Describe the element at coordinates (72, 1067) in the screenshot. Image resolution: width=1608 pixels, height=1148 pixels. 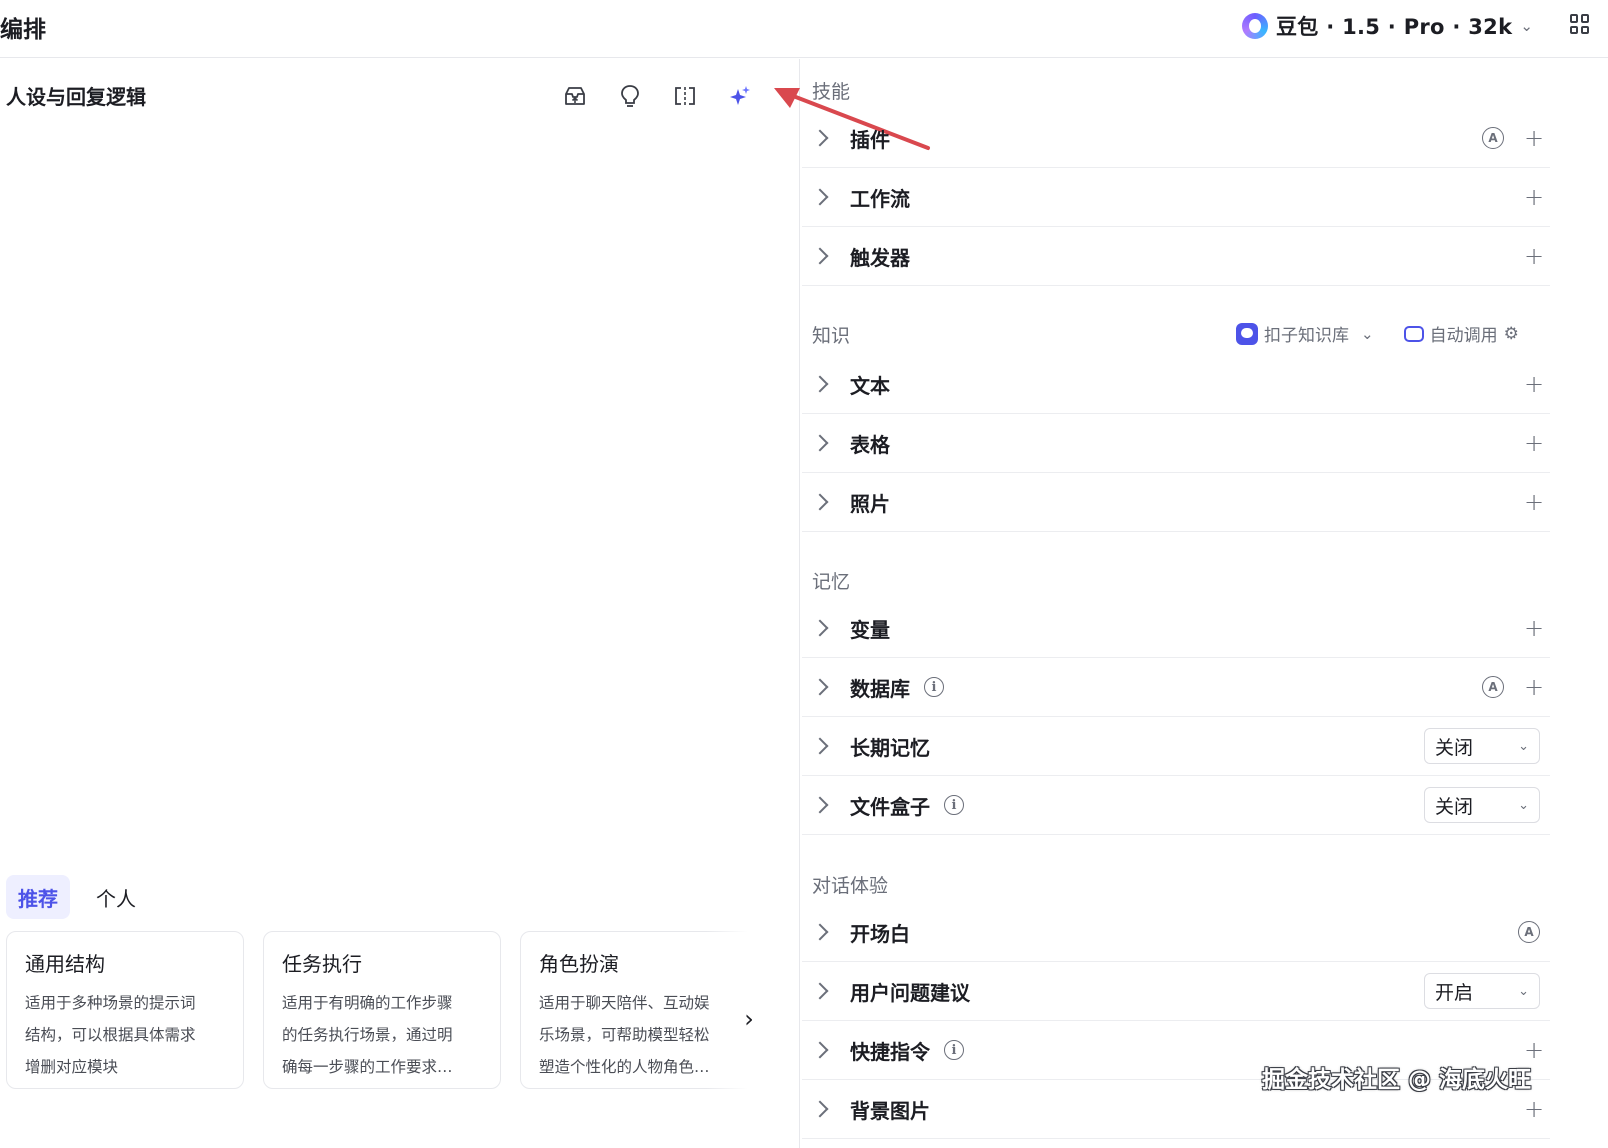
I see `card-line: 增删对应模块` at that location.